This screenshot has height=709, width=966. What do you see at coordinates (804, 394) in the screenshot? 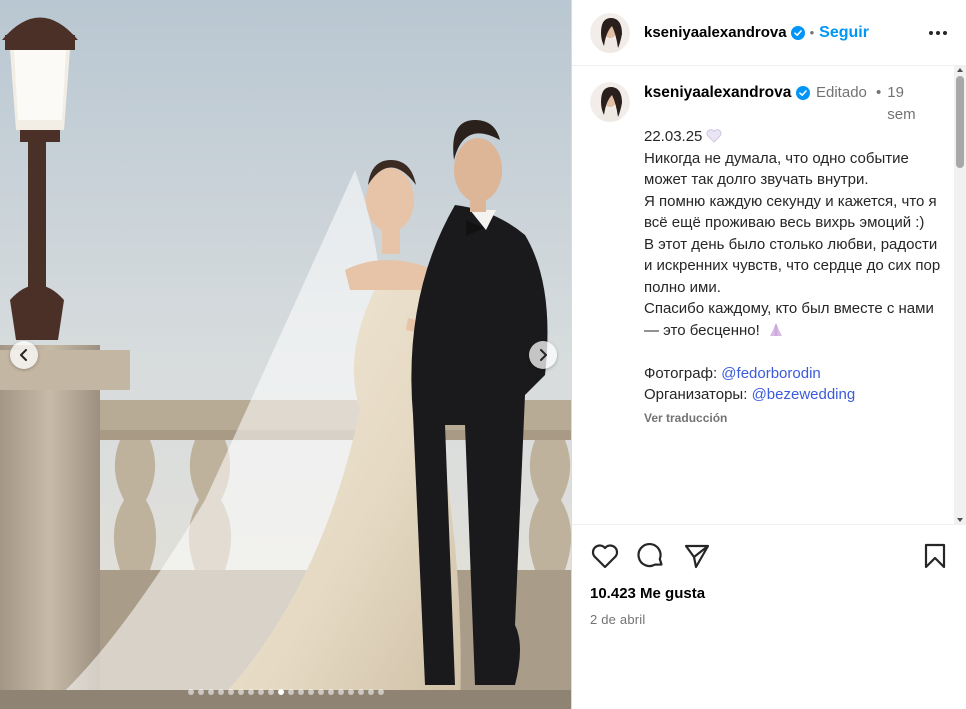
I see `organizers-mention-link: @bezewedding` at bounding box center [804, 394].